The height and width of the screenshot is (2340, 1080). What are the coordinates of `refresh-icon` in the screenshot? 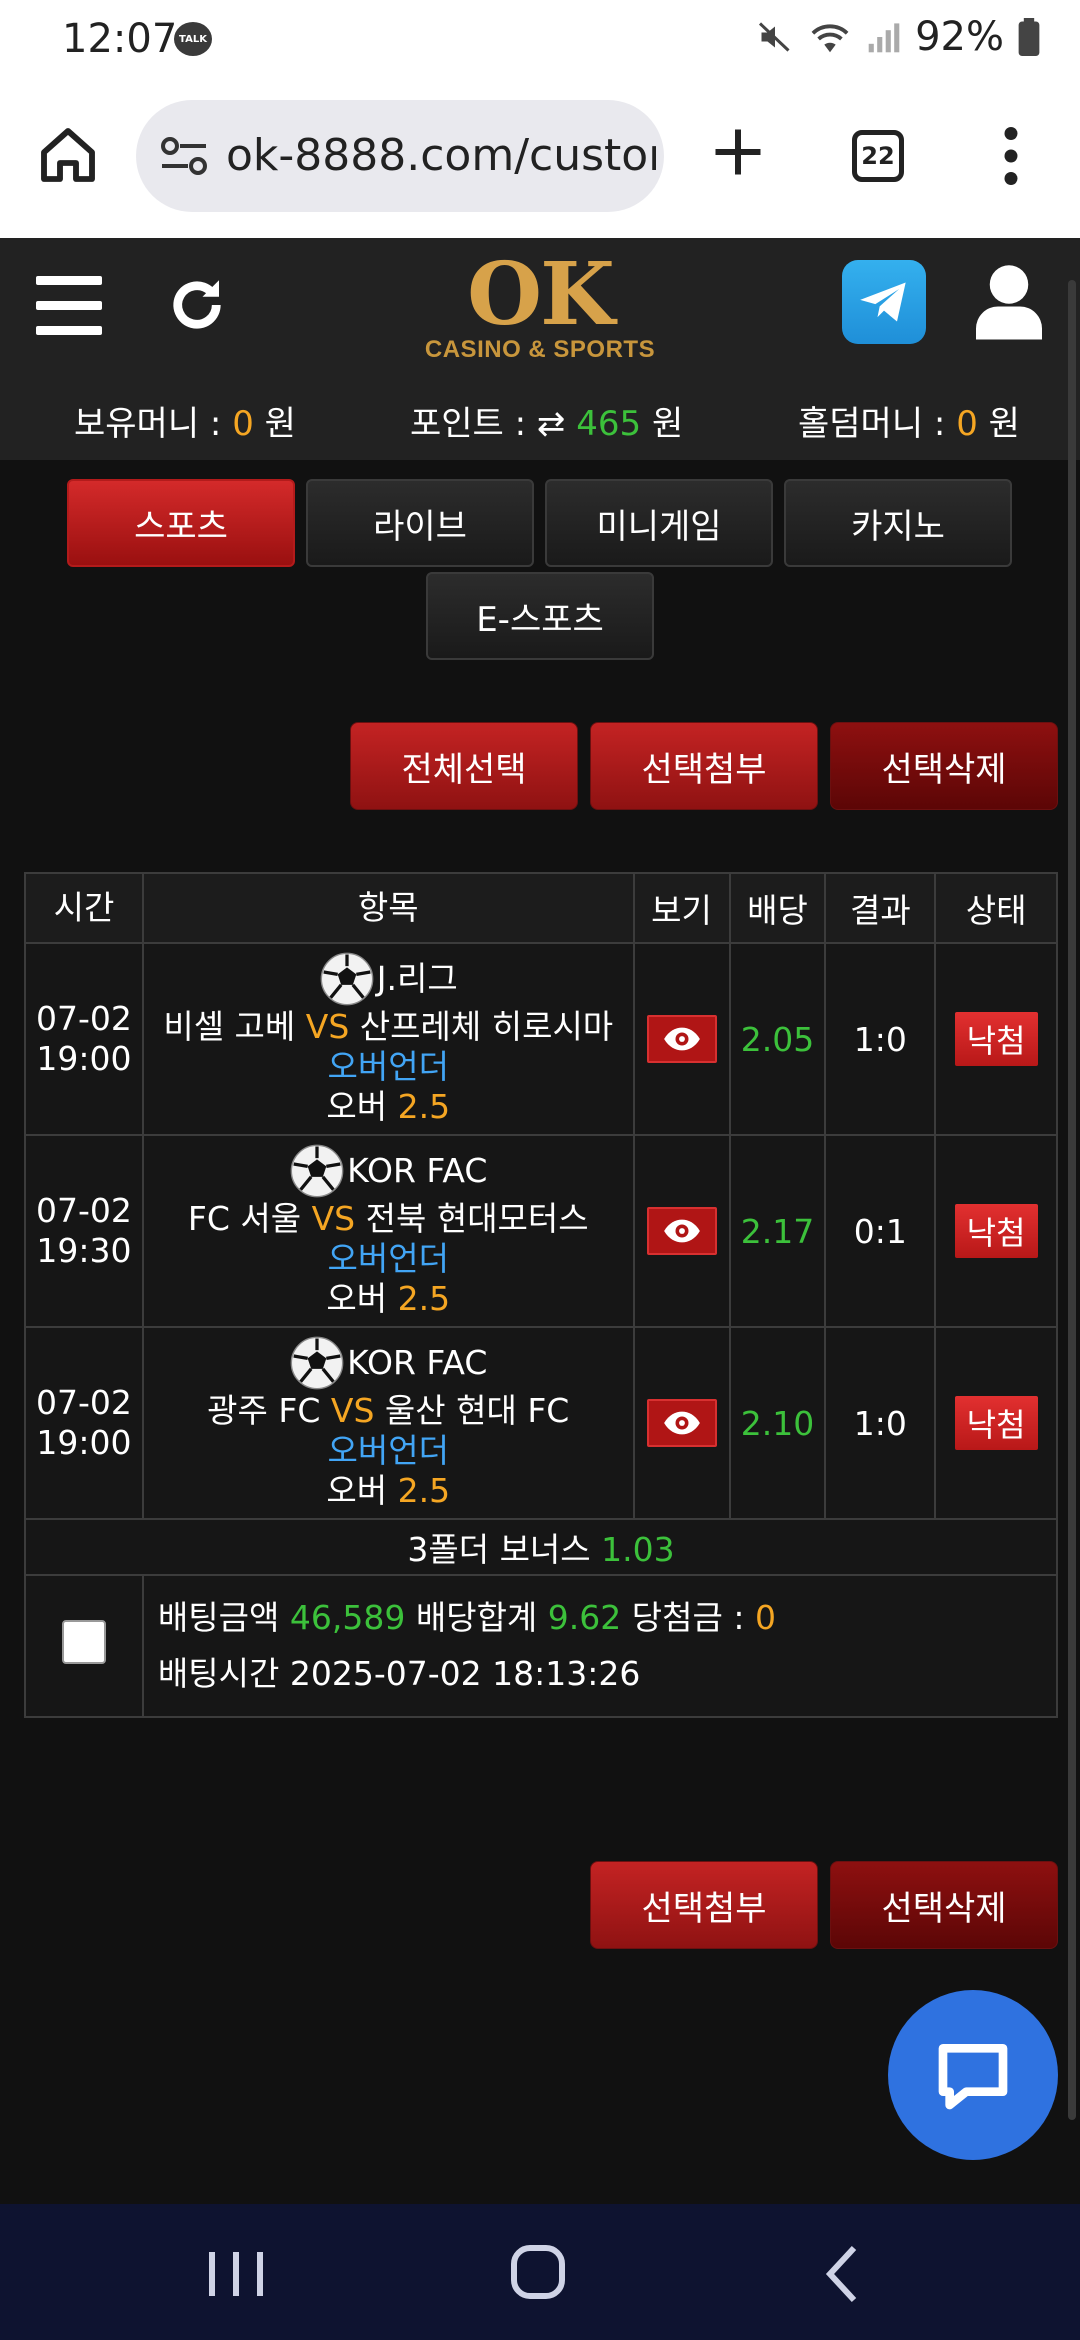 It's located at (197, 305).